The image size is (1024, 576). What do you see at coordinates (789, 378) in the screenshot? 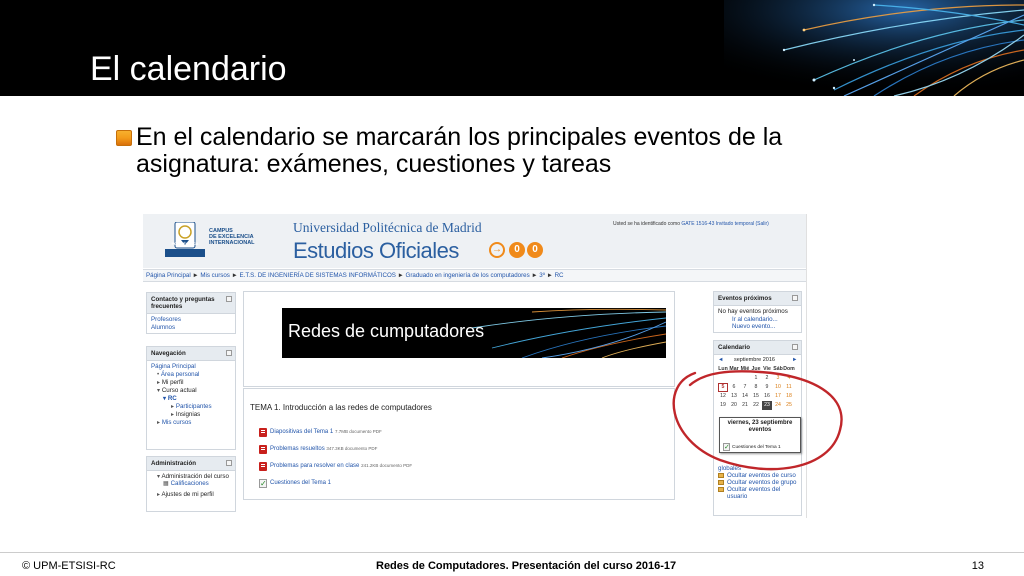
I see `calendar-day: 4` at bounding box center [789, 378].